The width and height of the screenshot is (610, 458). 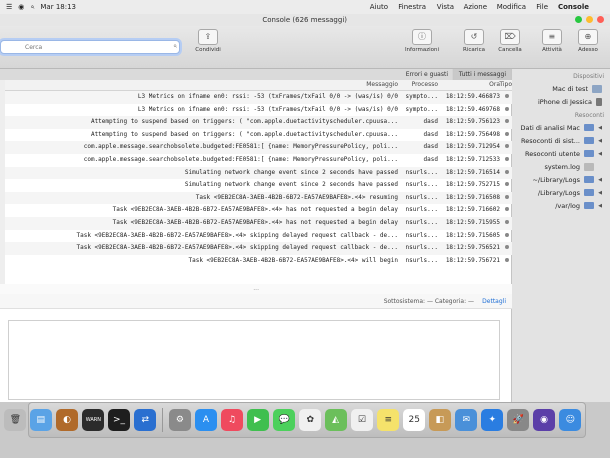 What do you see at coordinates (362, 420) in the screenshot?
I see `reminders-icon: ☑` at bounding box center [362, 420].